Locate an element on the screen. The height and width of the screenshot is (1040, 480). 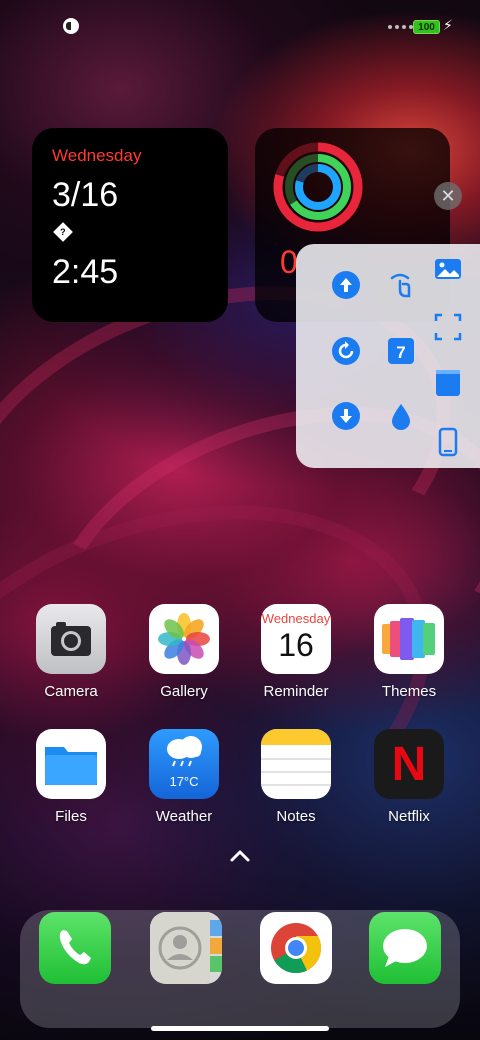
chevron-up-icon is located at coordinates (240, 856).